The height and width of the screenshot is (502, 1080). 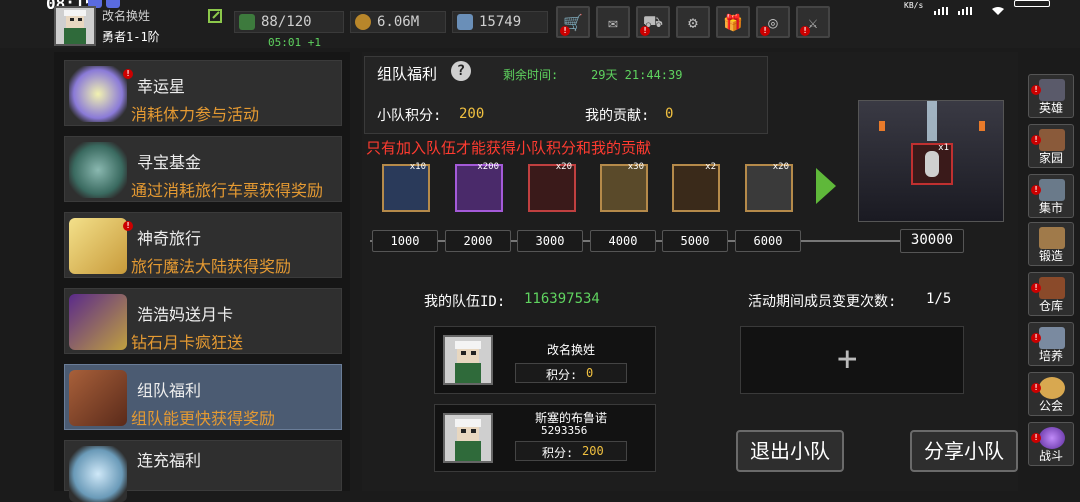 I want to click on signal-icon, so click(x=959, y=7).